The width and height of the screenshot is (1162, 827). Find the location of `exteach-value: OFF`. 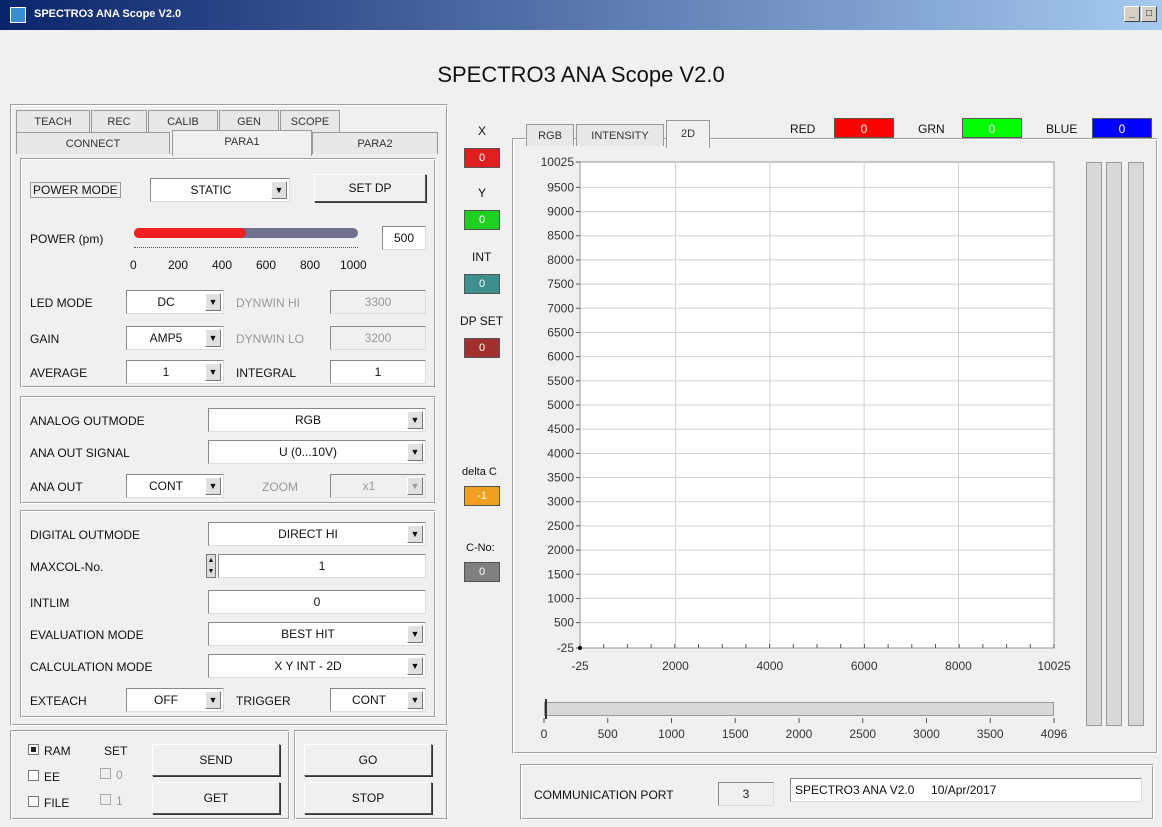

exteach-value: OFF is located at coordinates (166, 700).